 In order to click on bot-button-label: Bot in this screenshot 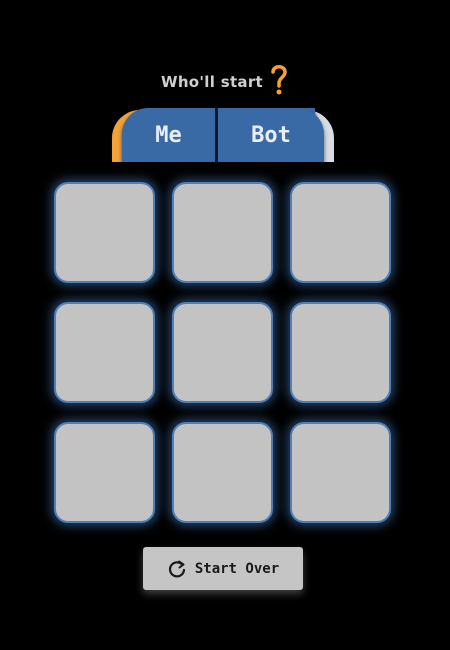, I will do `click(271, 135)`.